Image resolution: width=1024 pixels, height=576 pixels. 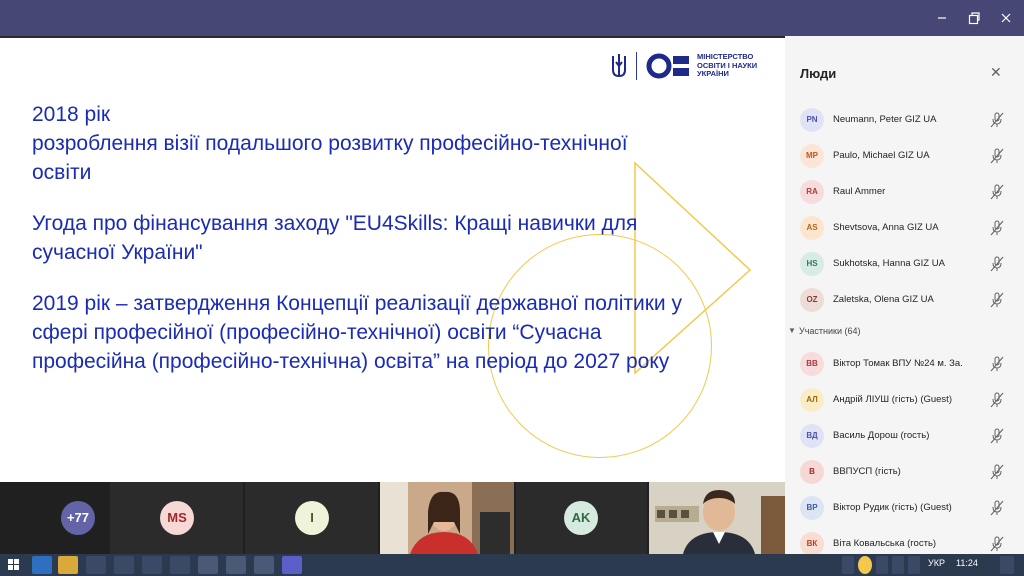 What do you see at coordinates (881, 435) in the screenshot?
I see `participant-name: Василь Дорош (гость)` at bounding box center [881, 435].